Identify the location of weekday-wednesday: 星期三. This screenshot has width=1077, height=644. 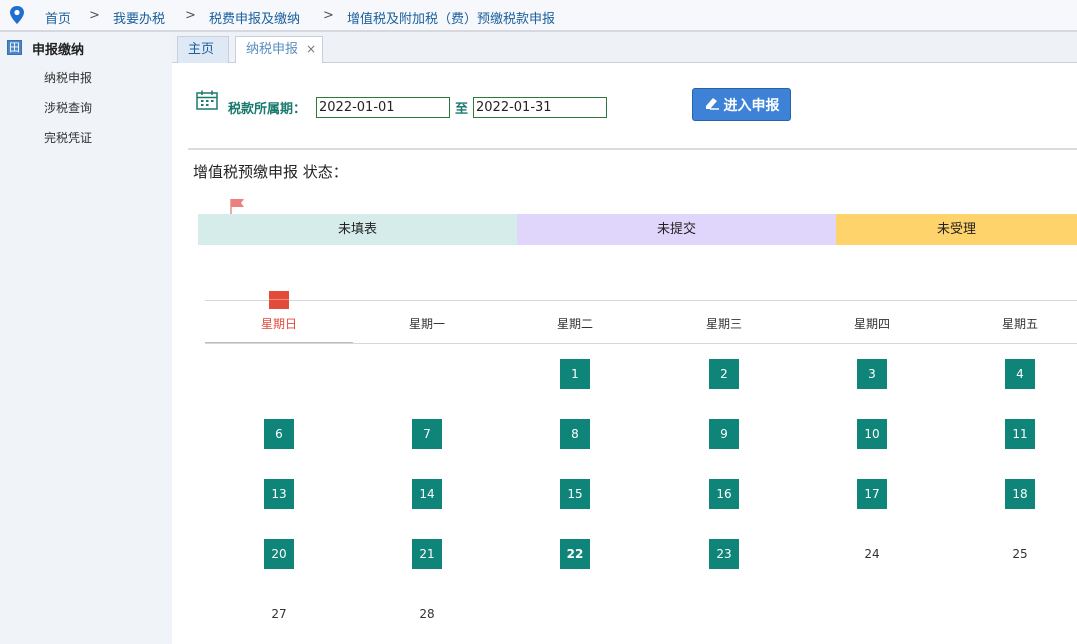
(723, 324).